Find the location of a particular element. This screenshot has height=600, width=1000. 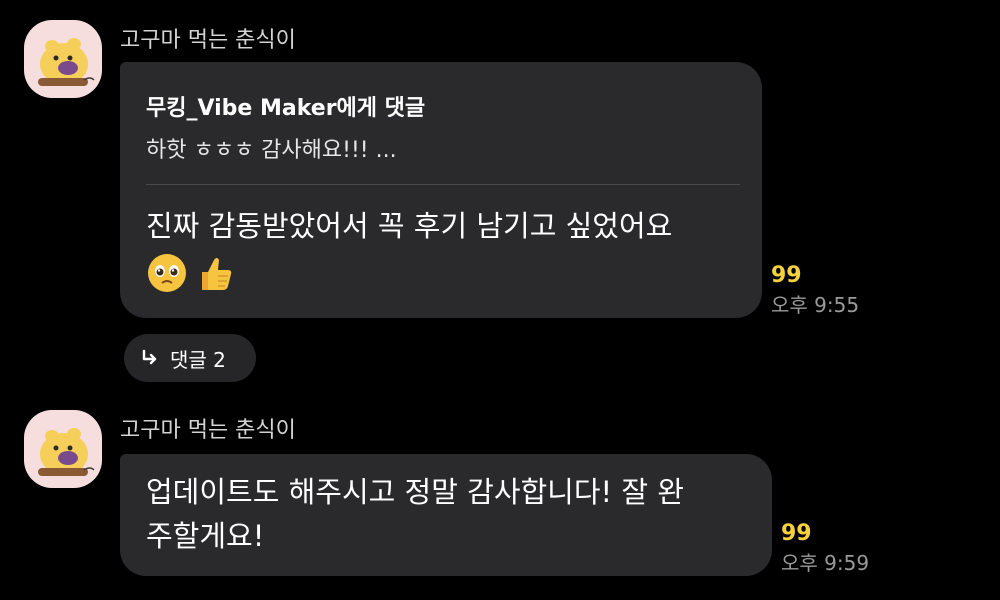

thread-replies-label: 댓글 2 is located at coordinates (198, 359).